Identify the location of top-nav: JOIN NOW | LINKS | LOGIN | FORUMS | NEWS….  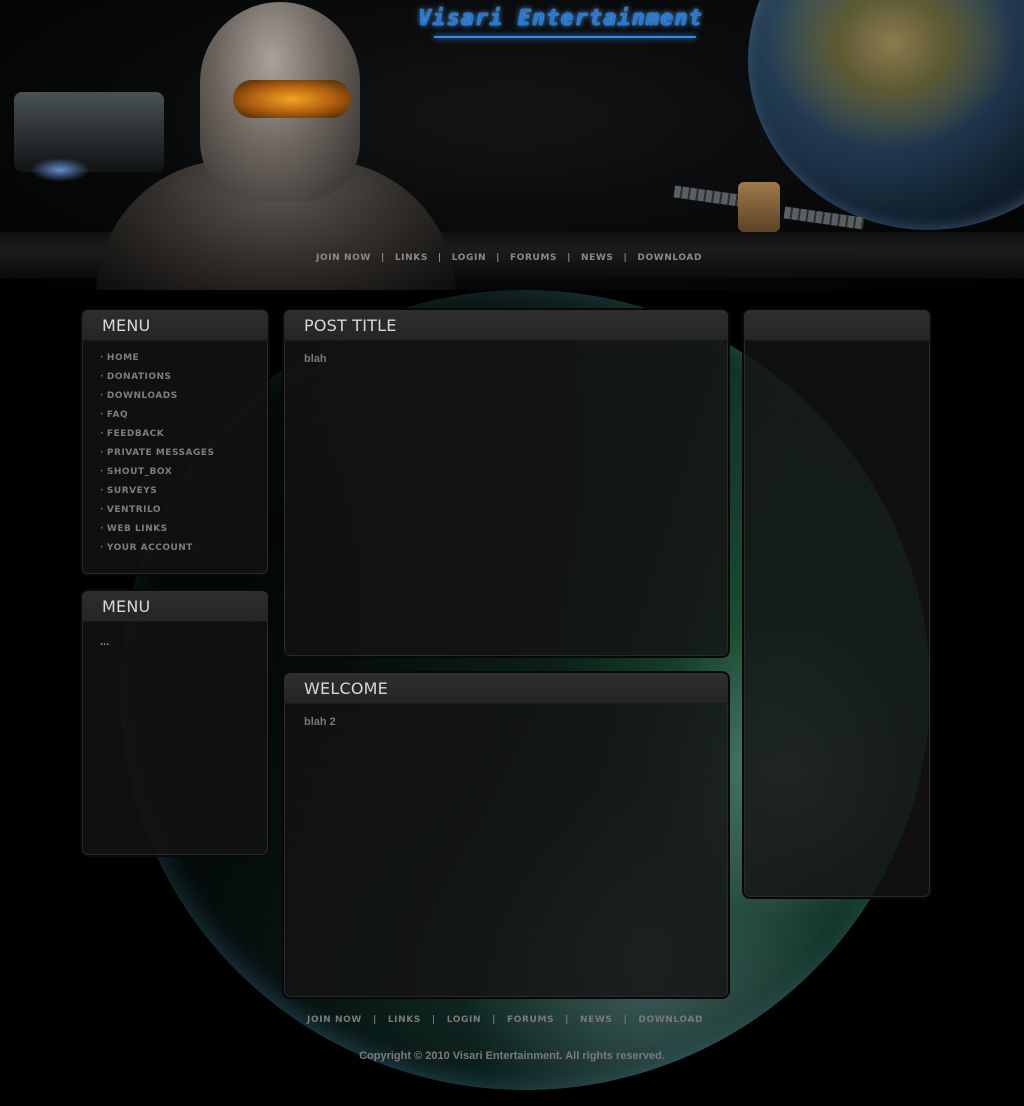
(509, 258).